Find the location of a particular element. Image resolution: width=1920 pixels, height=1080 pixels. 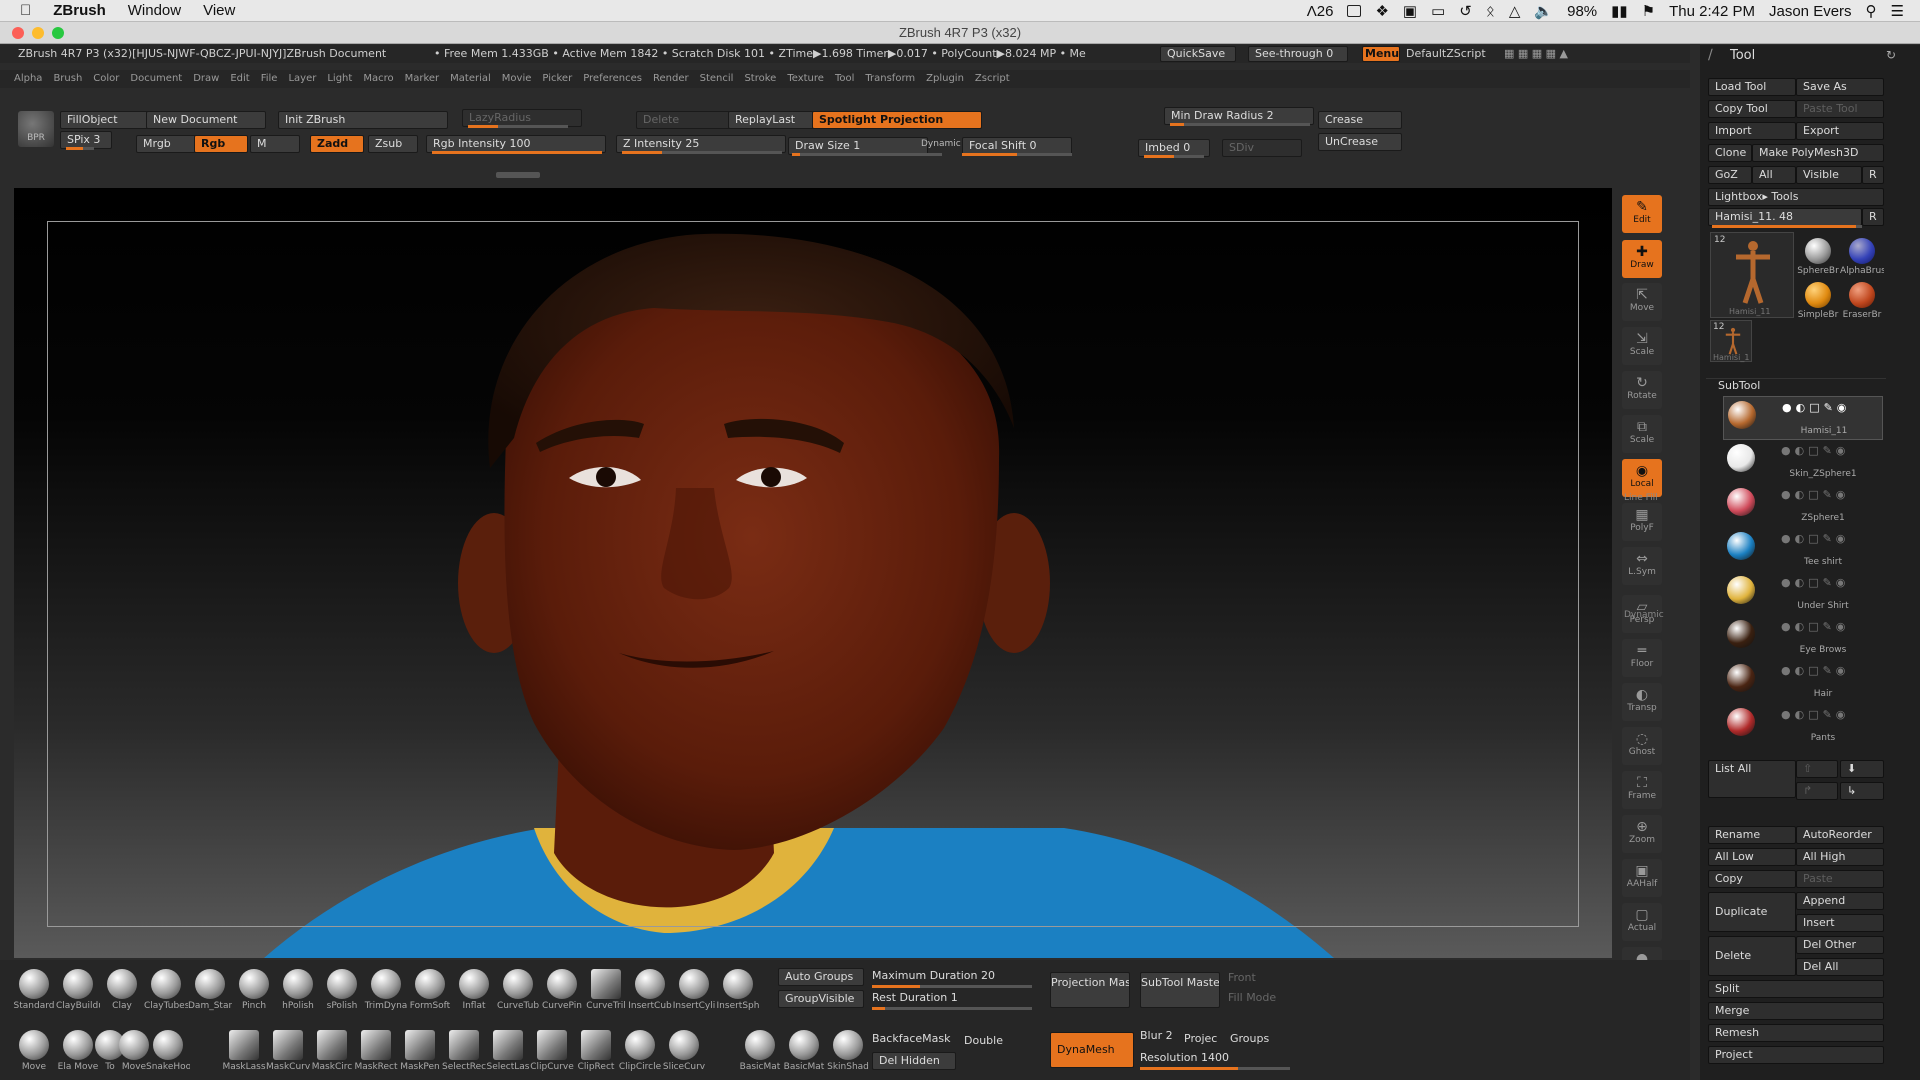

see-through-slider: See-through 0 is located at coordinates (1298, 54).